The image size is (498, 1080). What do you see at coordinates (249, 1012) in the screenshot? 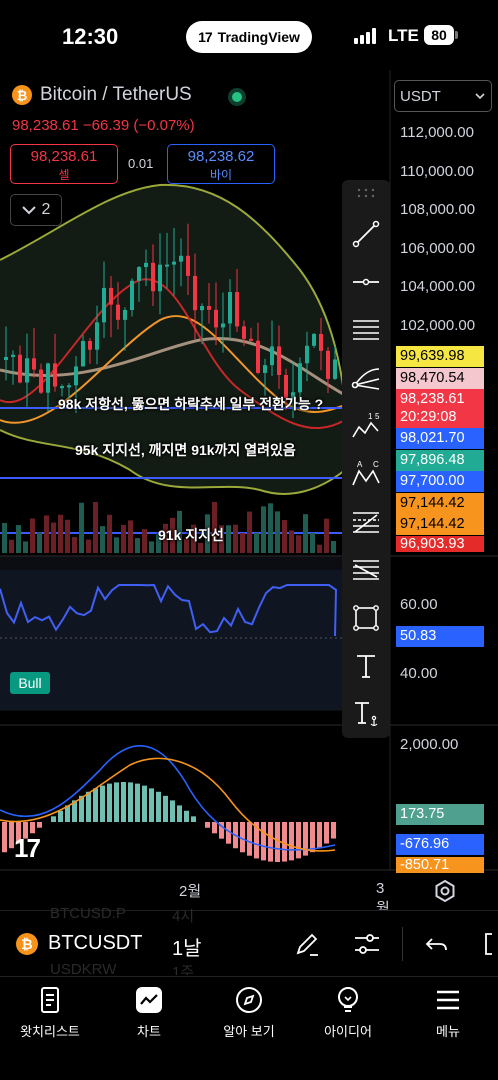
I see `nav-explore: 알아 보기` at bounding box center [249, 1012].